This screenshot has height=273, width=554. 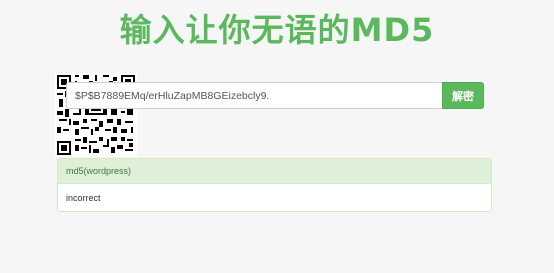 What do you see at coordinates (463, 95) in the screenshot?
I see `decrypt-button: 解密` at bounding box center [463, 95].